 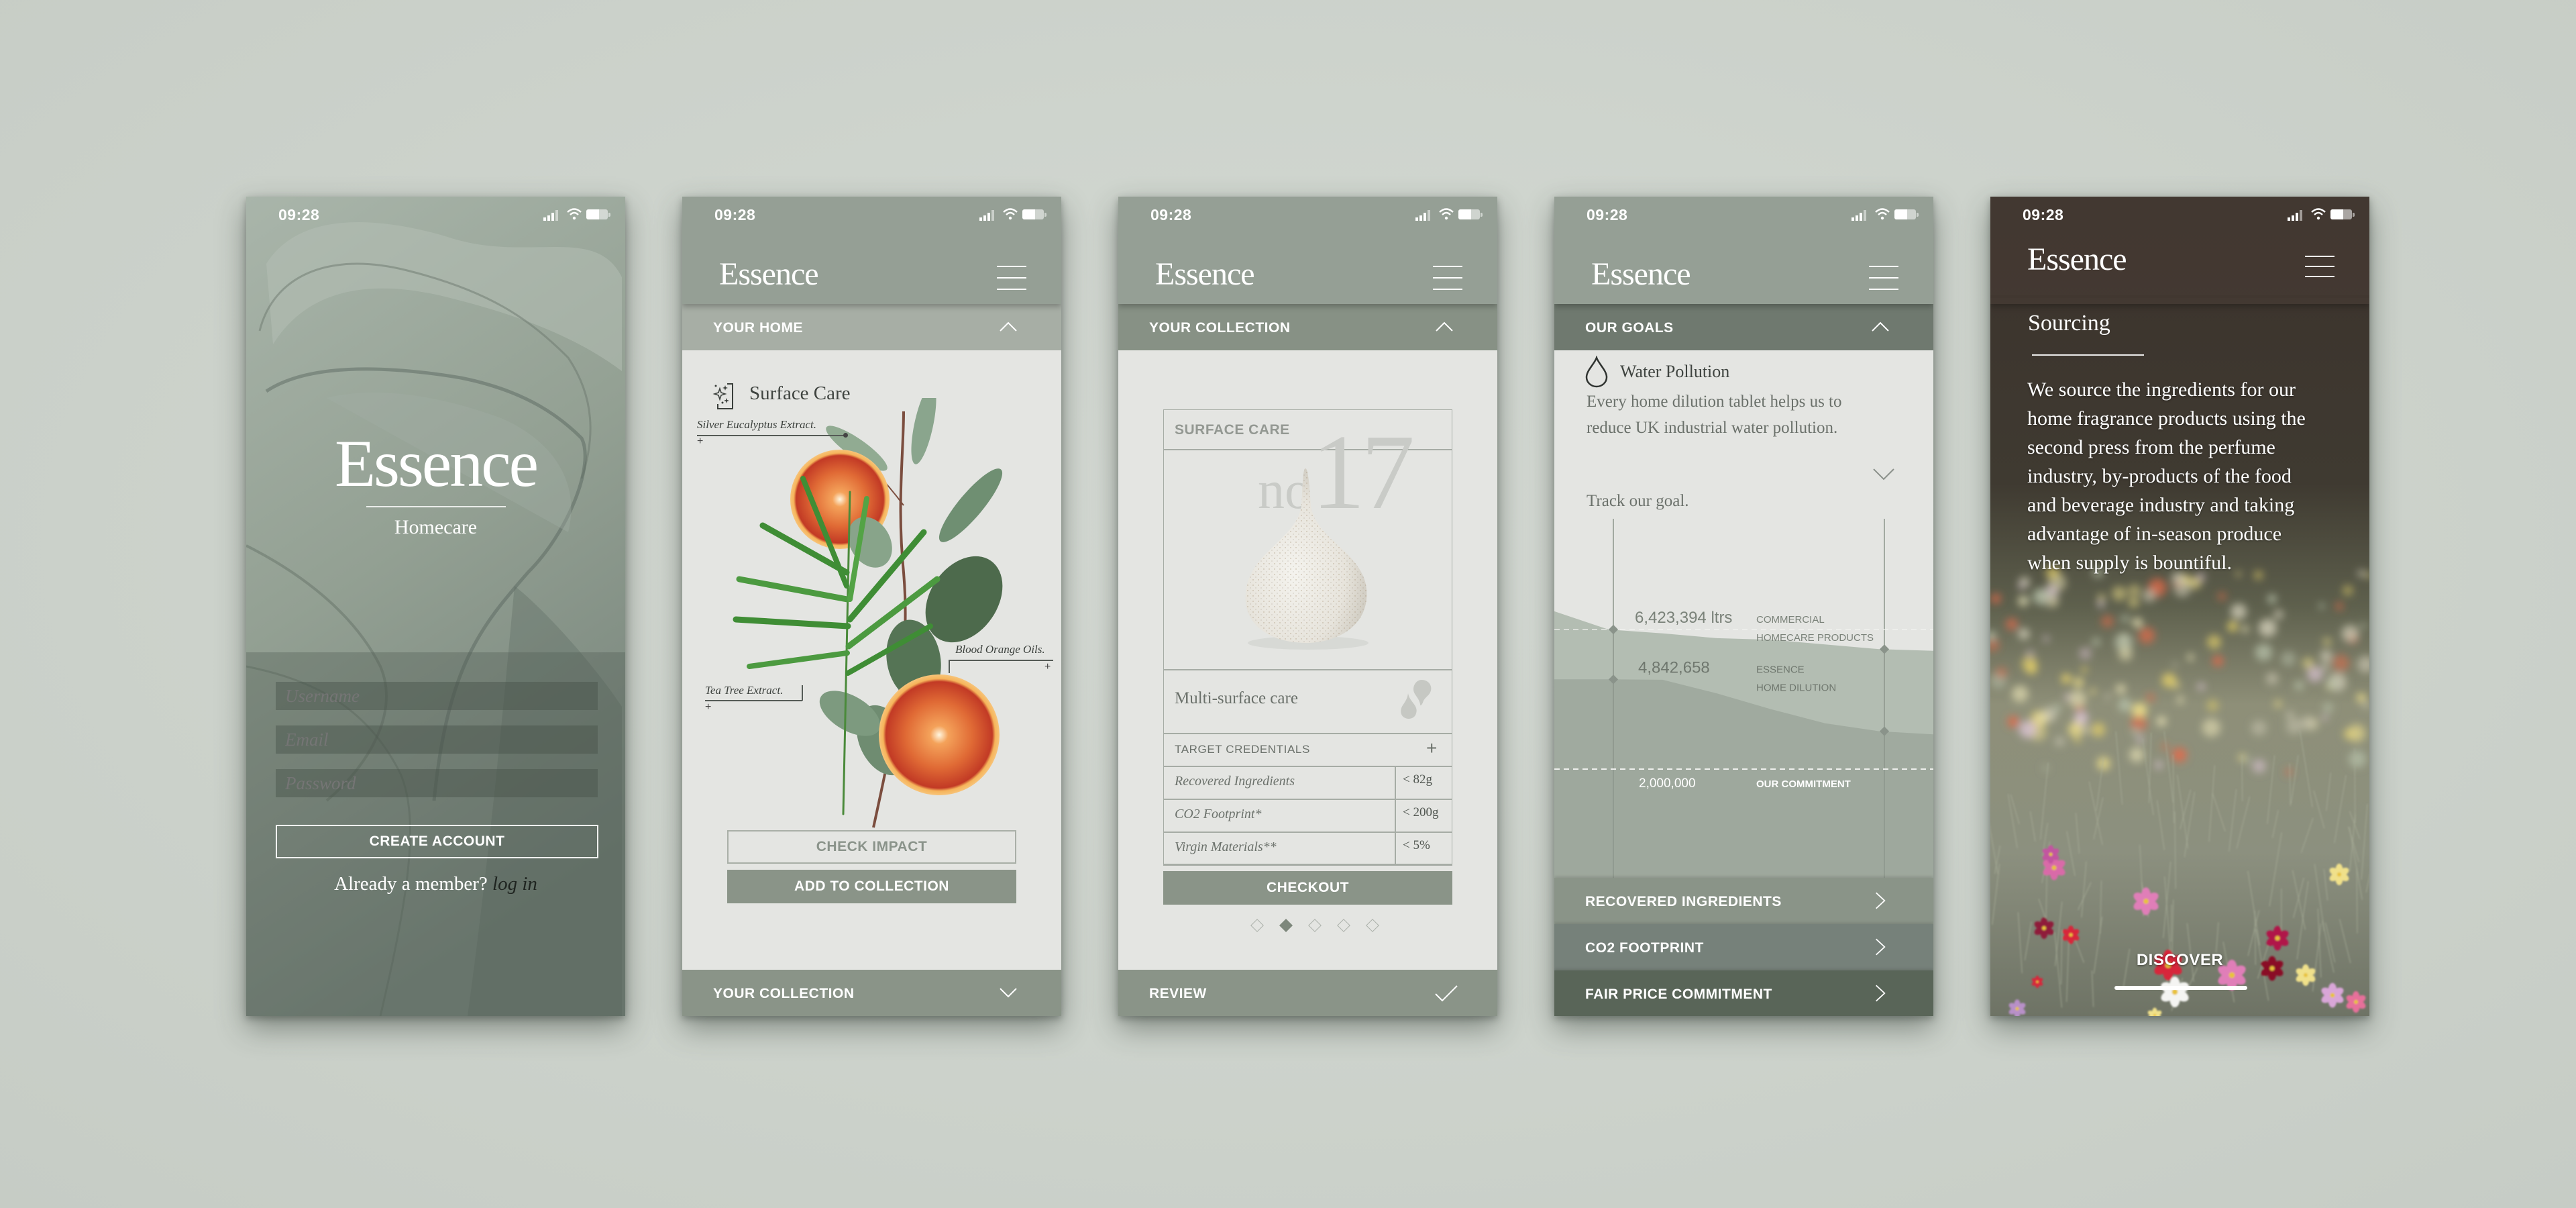 What do you see at coordinates (1220, 328) in the screenshot?
I see `section-title: YOUR COLLECTION` at bounding box center [1220, 328].